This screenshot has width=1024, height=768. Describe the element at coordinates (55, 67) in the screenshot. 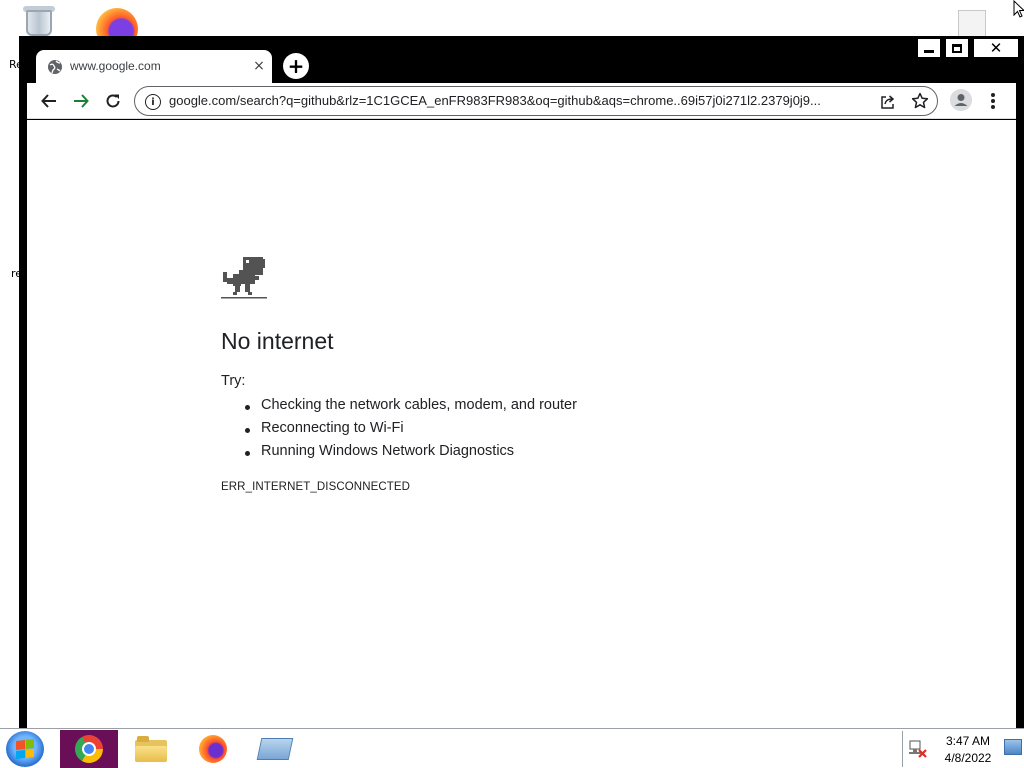

I see `globe-icon` at that location.